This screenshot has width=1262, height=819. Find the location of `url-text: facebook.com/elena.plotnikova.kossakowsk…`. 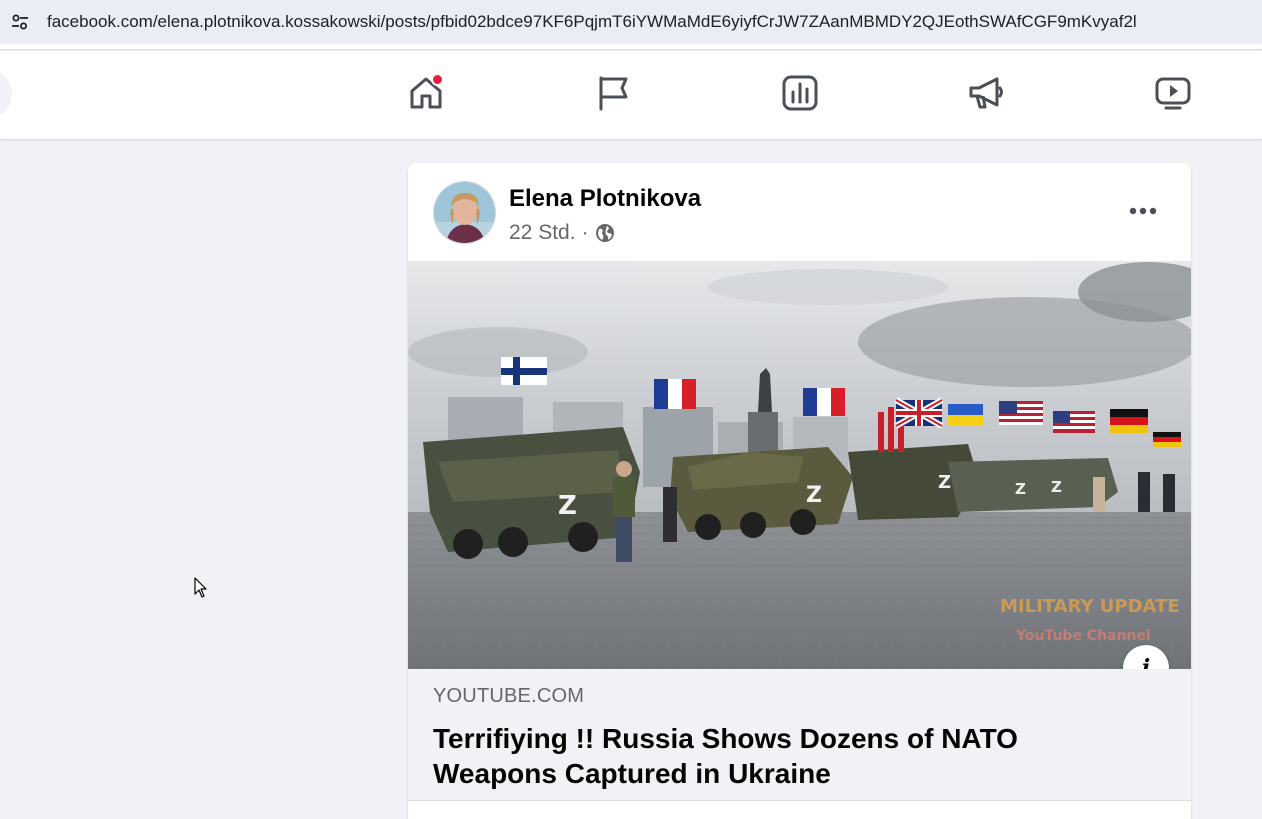

url-text: facebook.com/elena.plotnikova.kossakowsk… is located at coordinates (592, 22).